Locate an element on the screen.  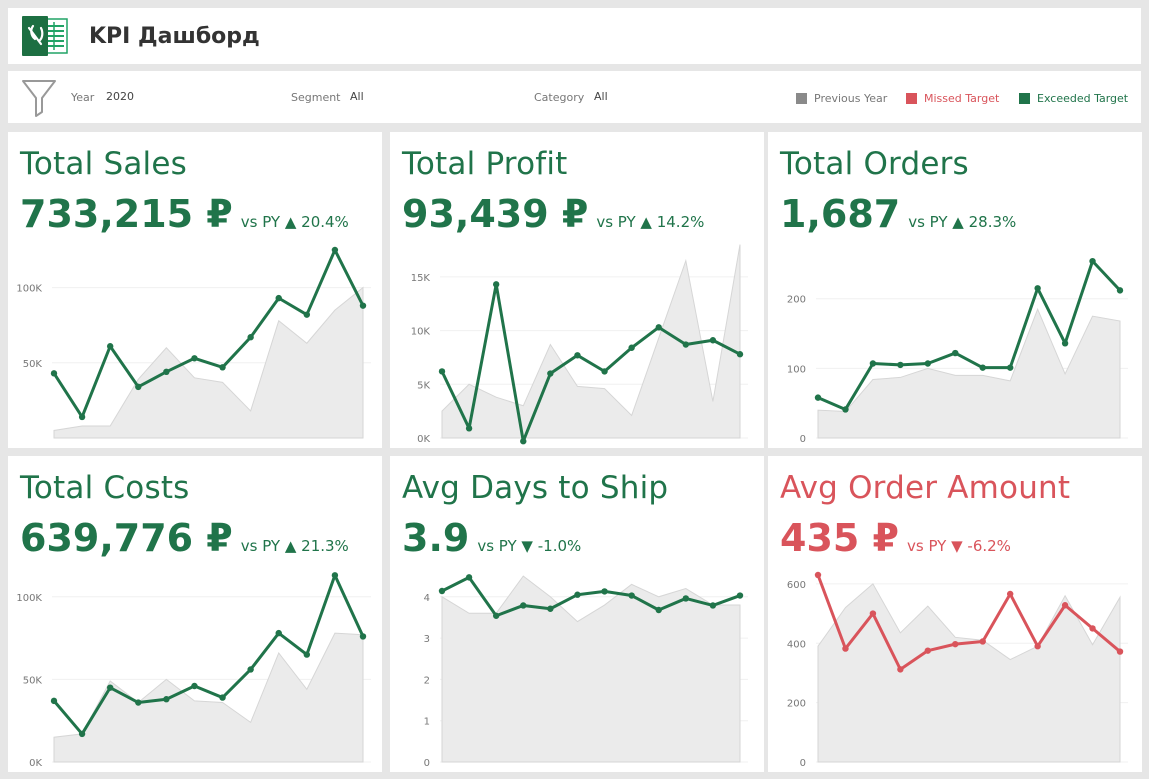
kpi-sparkline-chart: 50K 100K is located at coordinates (193, 342).